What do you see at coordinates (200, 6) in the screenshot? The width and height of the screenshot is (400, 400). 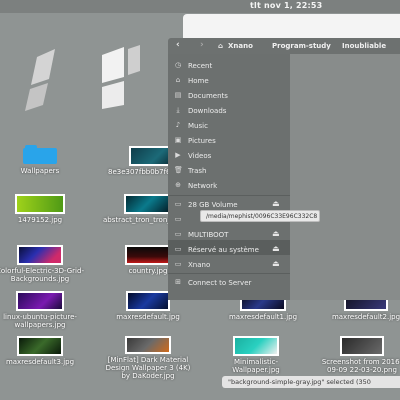 I see `top-bar: tlt nov 1, 22:53` at bounding box center [200, 6].